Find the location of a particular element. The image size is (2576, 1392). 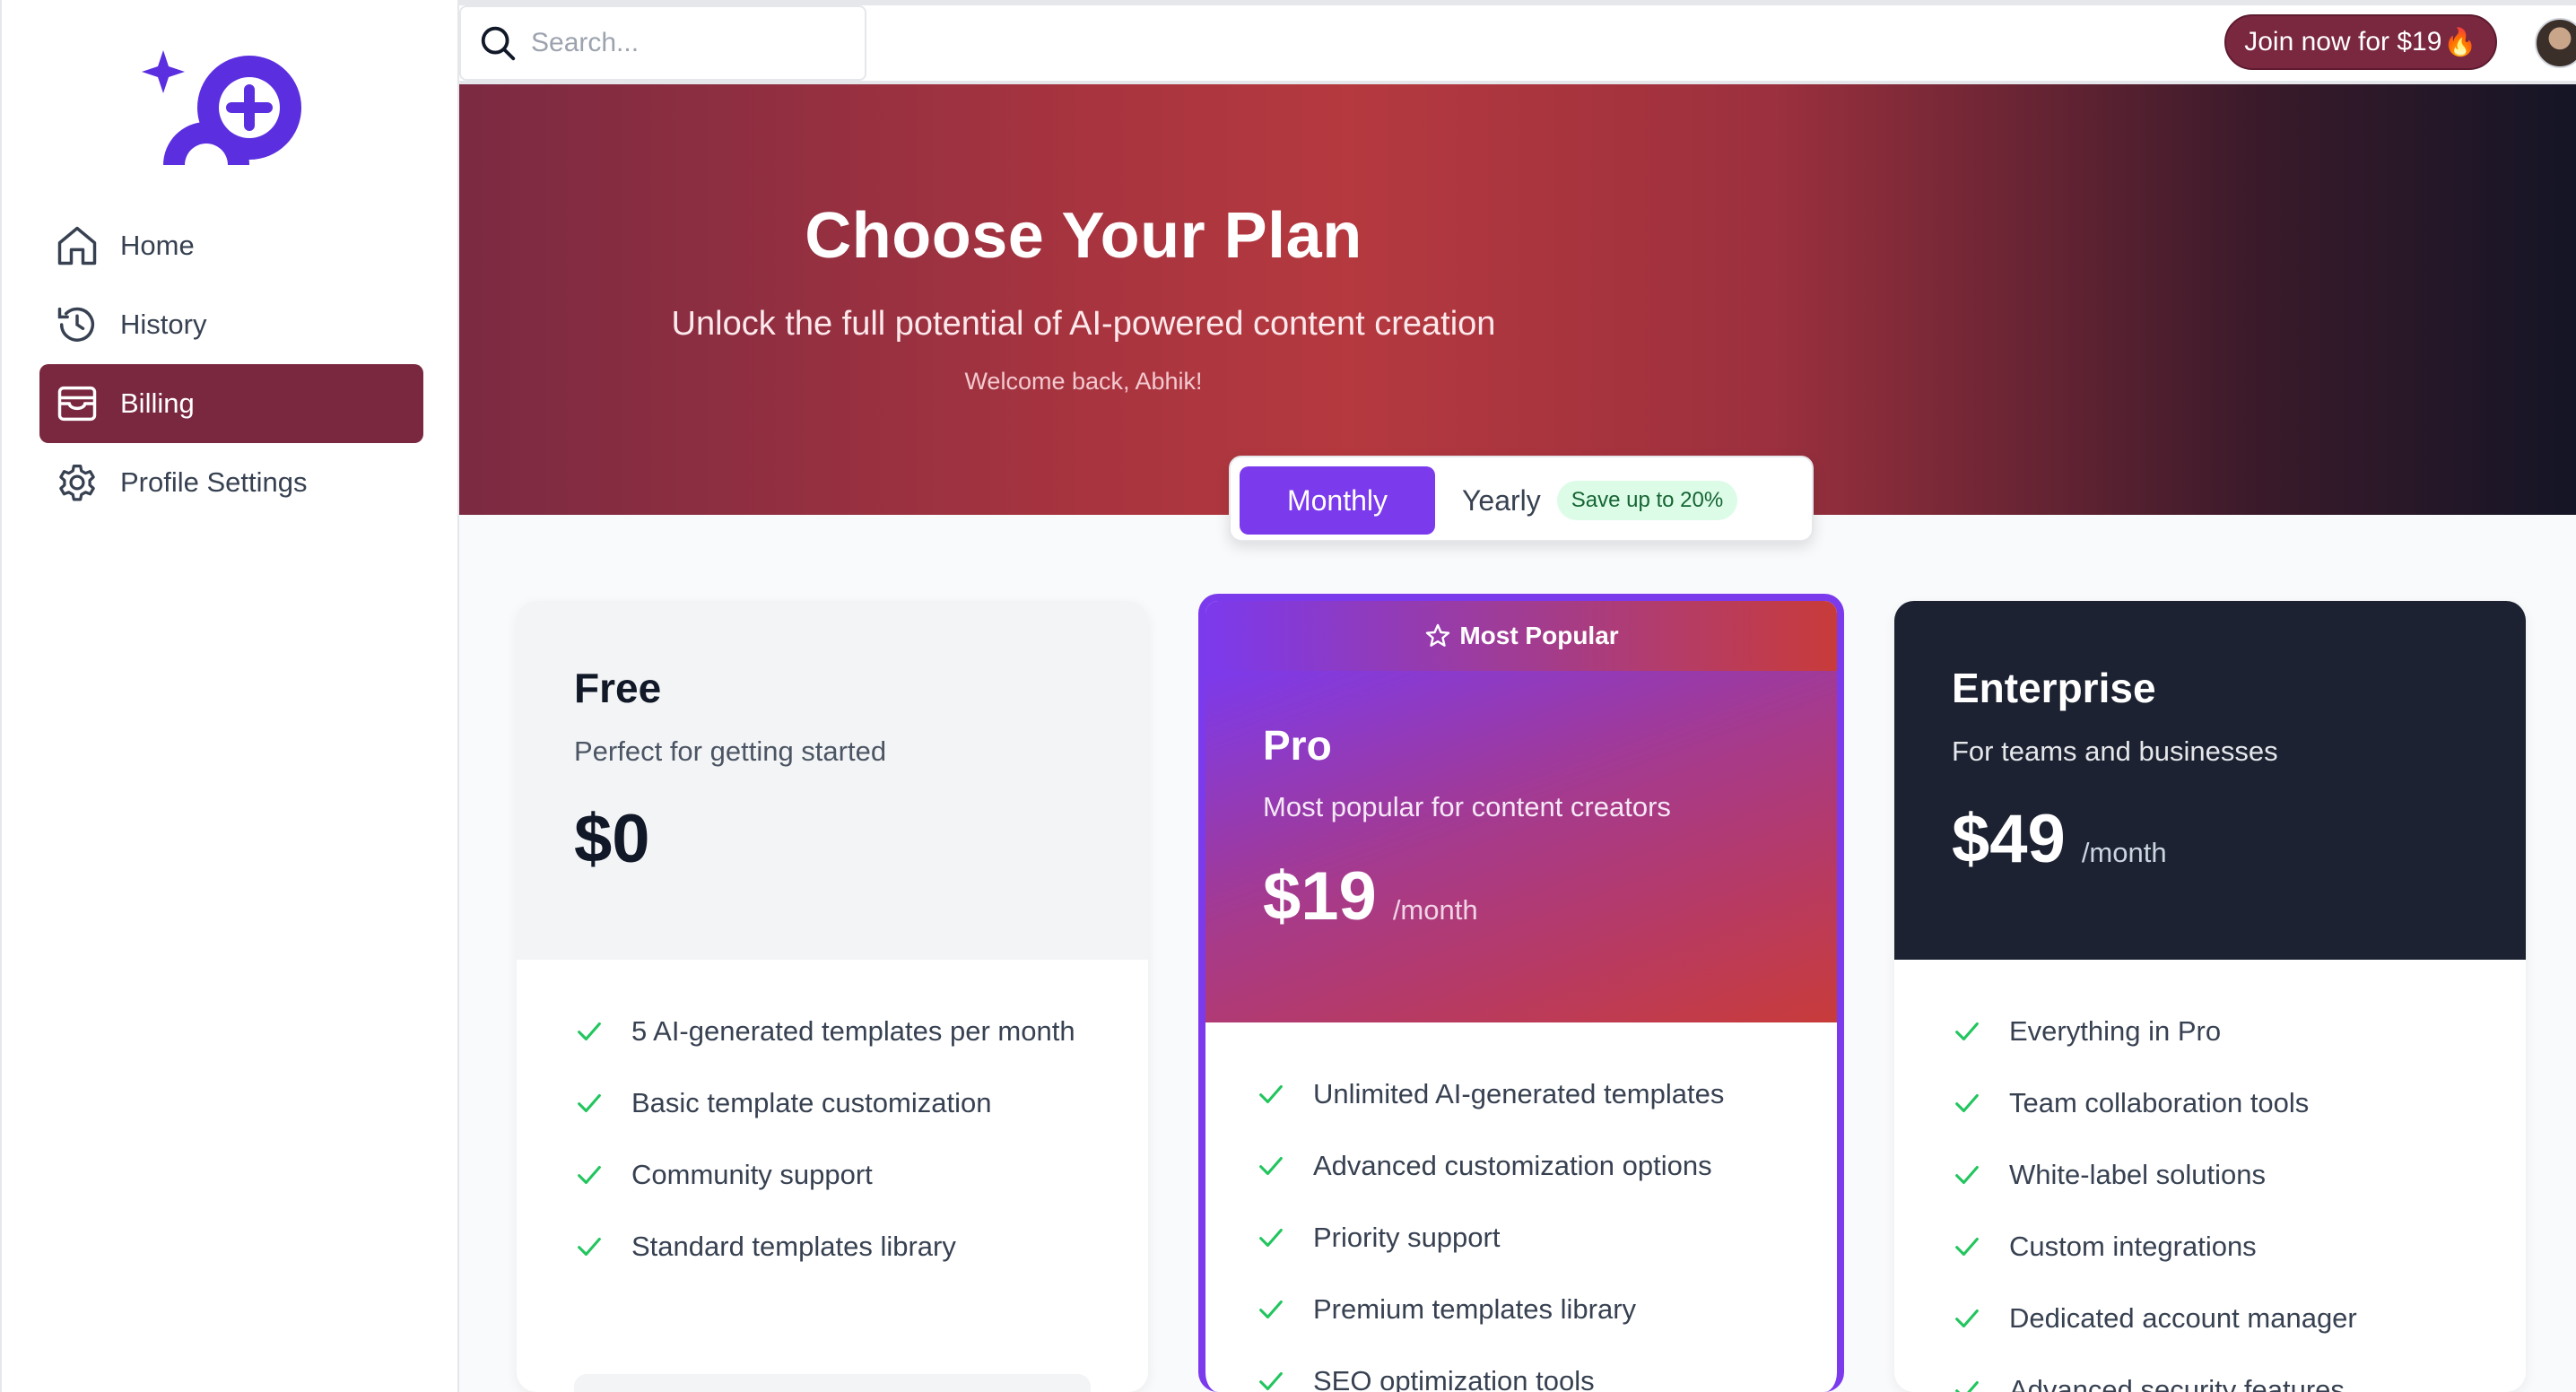

feature-item: Community support is located at coordinates (834, 1174).